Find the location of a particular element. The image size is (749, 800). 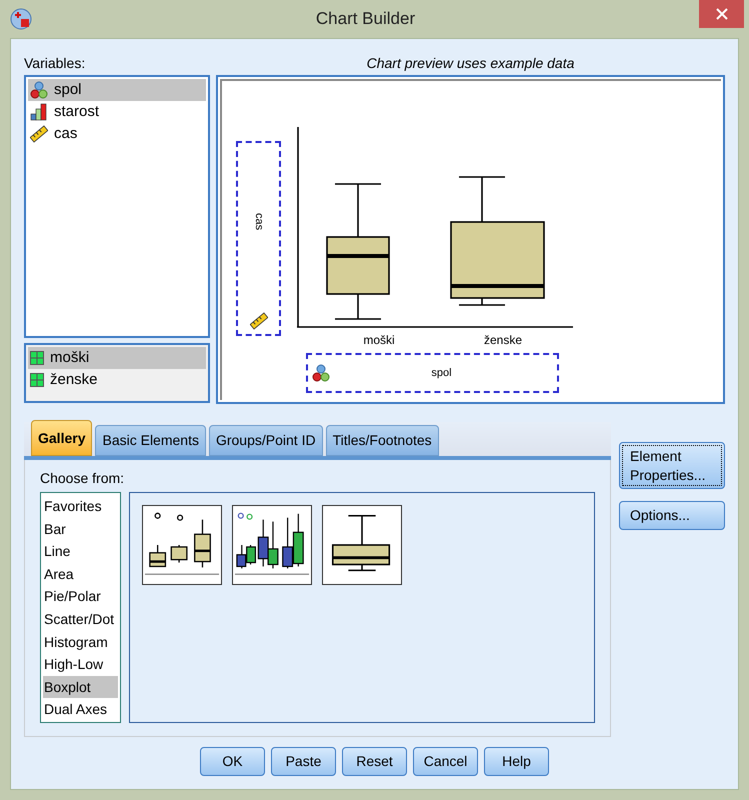

x-axis-drop-zone: spol is located at coordinates (432, 373).